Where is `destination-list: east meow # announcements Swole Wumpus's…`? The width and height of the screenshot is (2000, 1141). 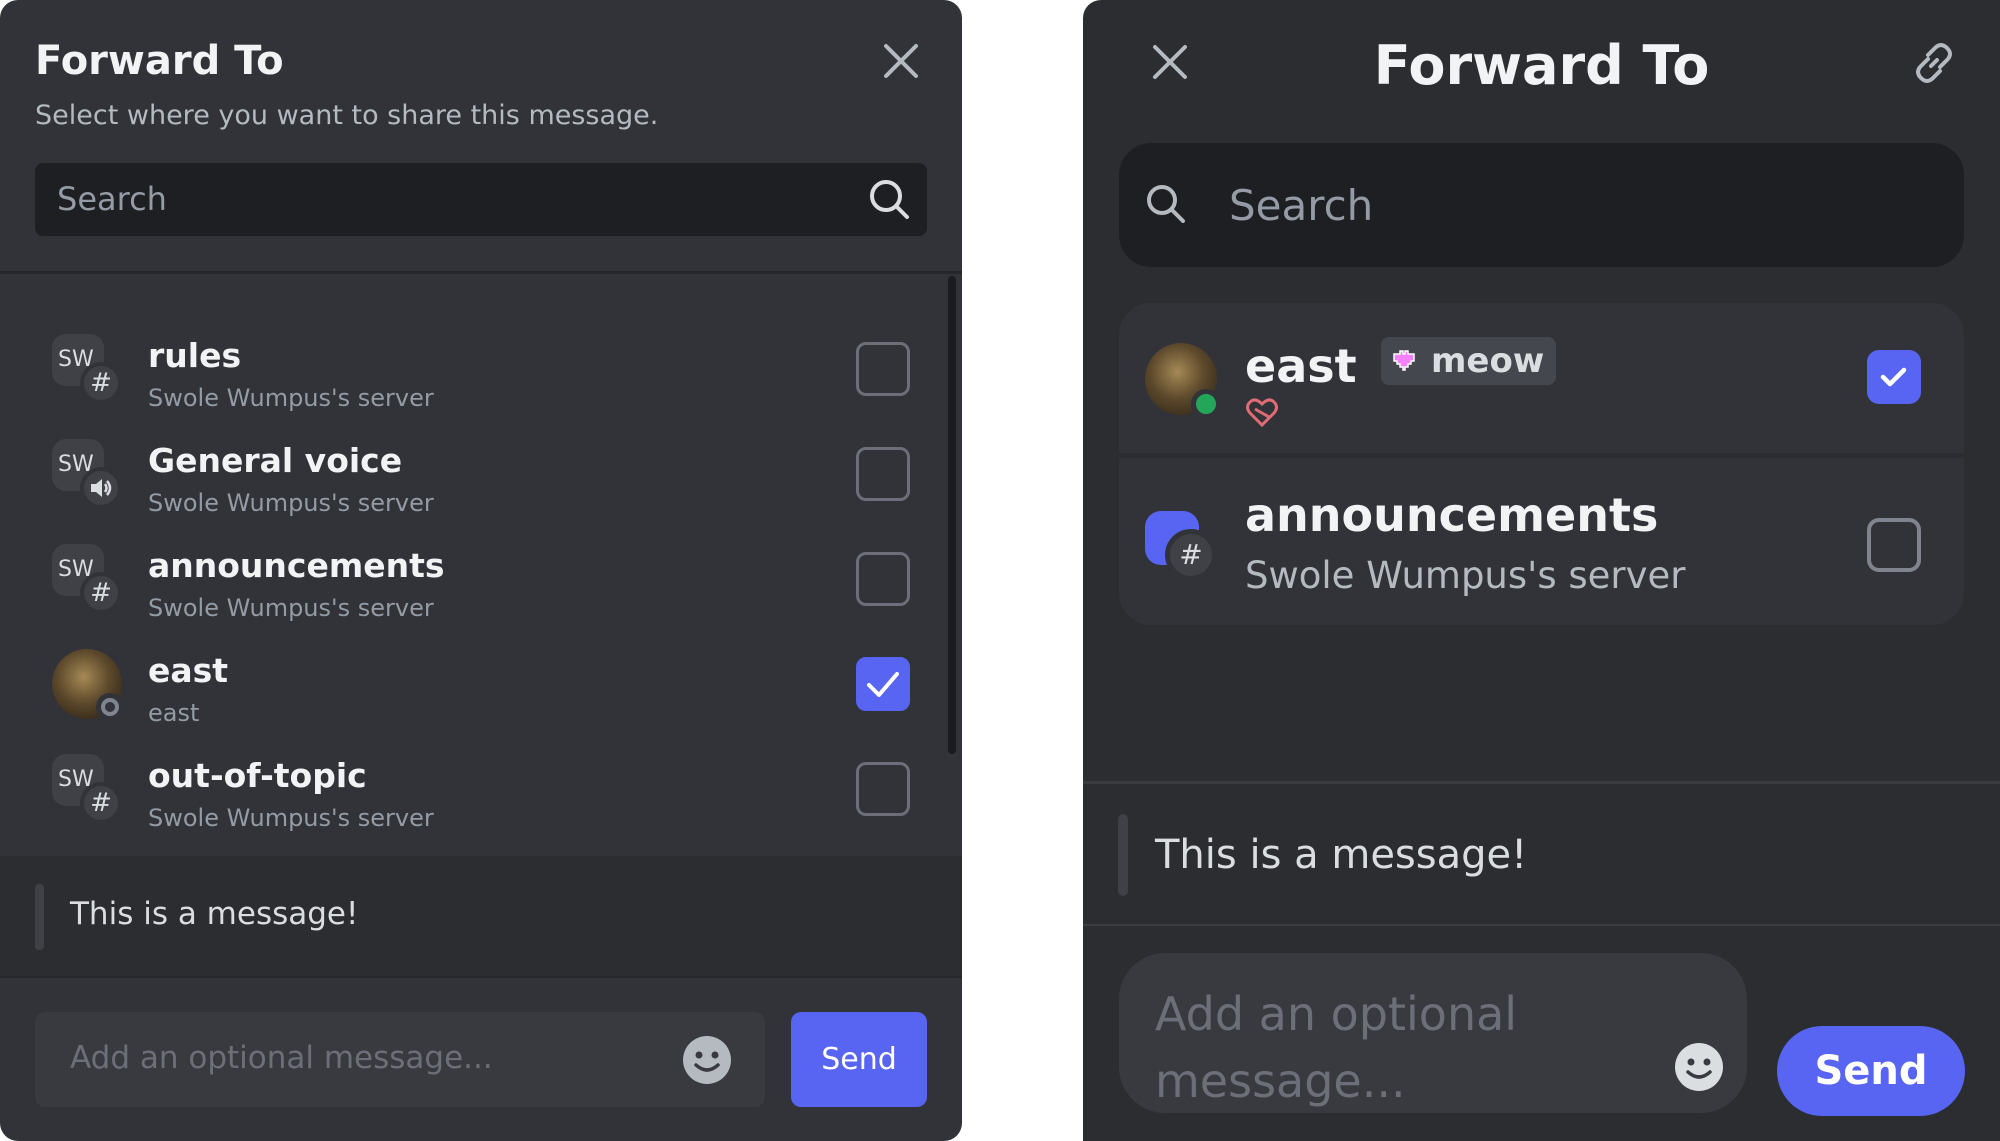
destination-list: east meow # announcements Swole Wumpus's… is located at coordinates (1541, 464).